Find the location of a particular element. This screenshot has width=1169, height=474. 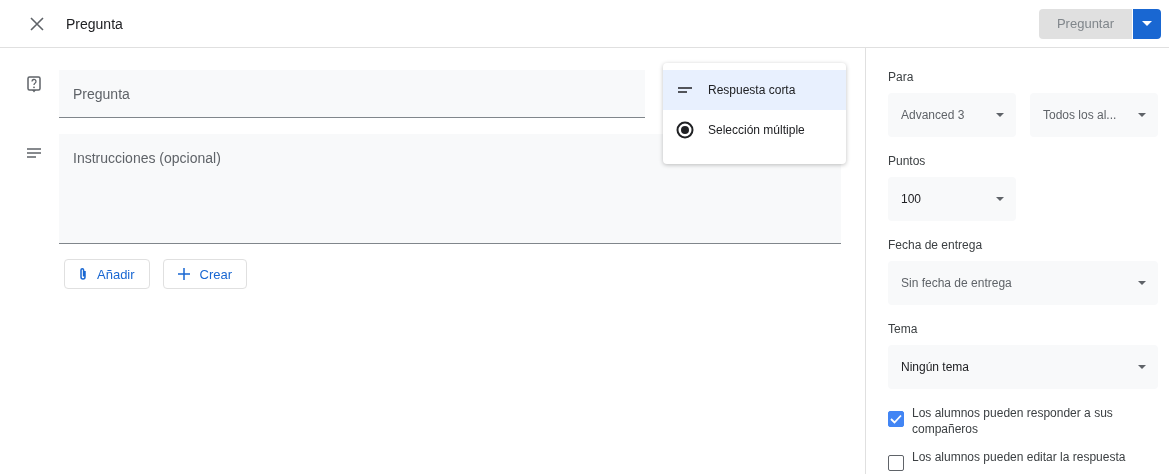

topic-dropdown: Ningún tema is located at coordinates (1023, 367).